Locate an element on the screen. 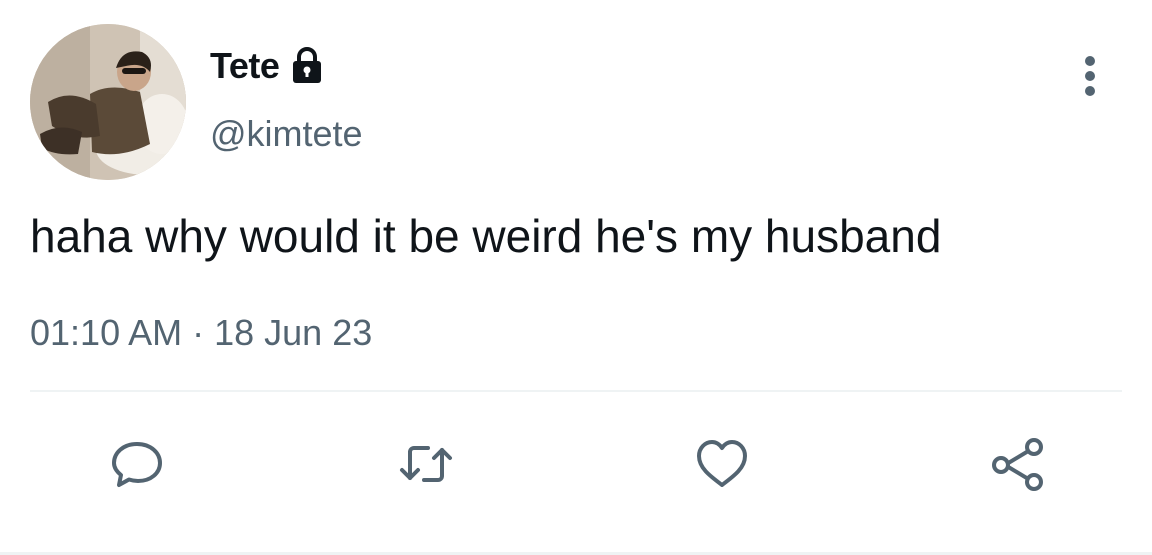  avatar-photo is located at coordinates (108, 102).